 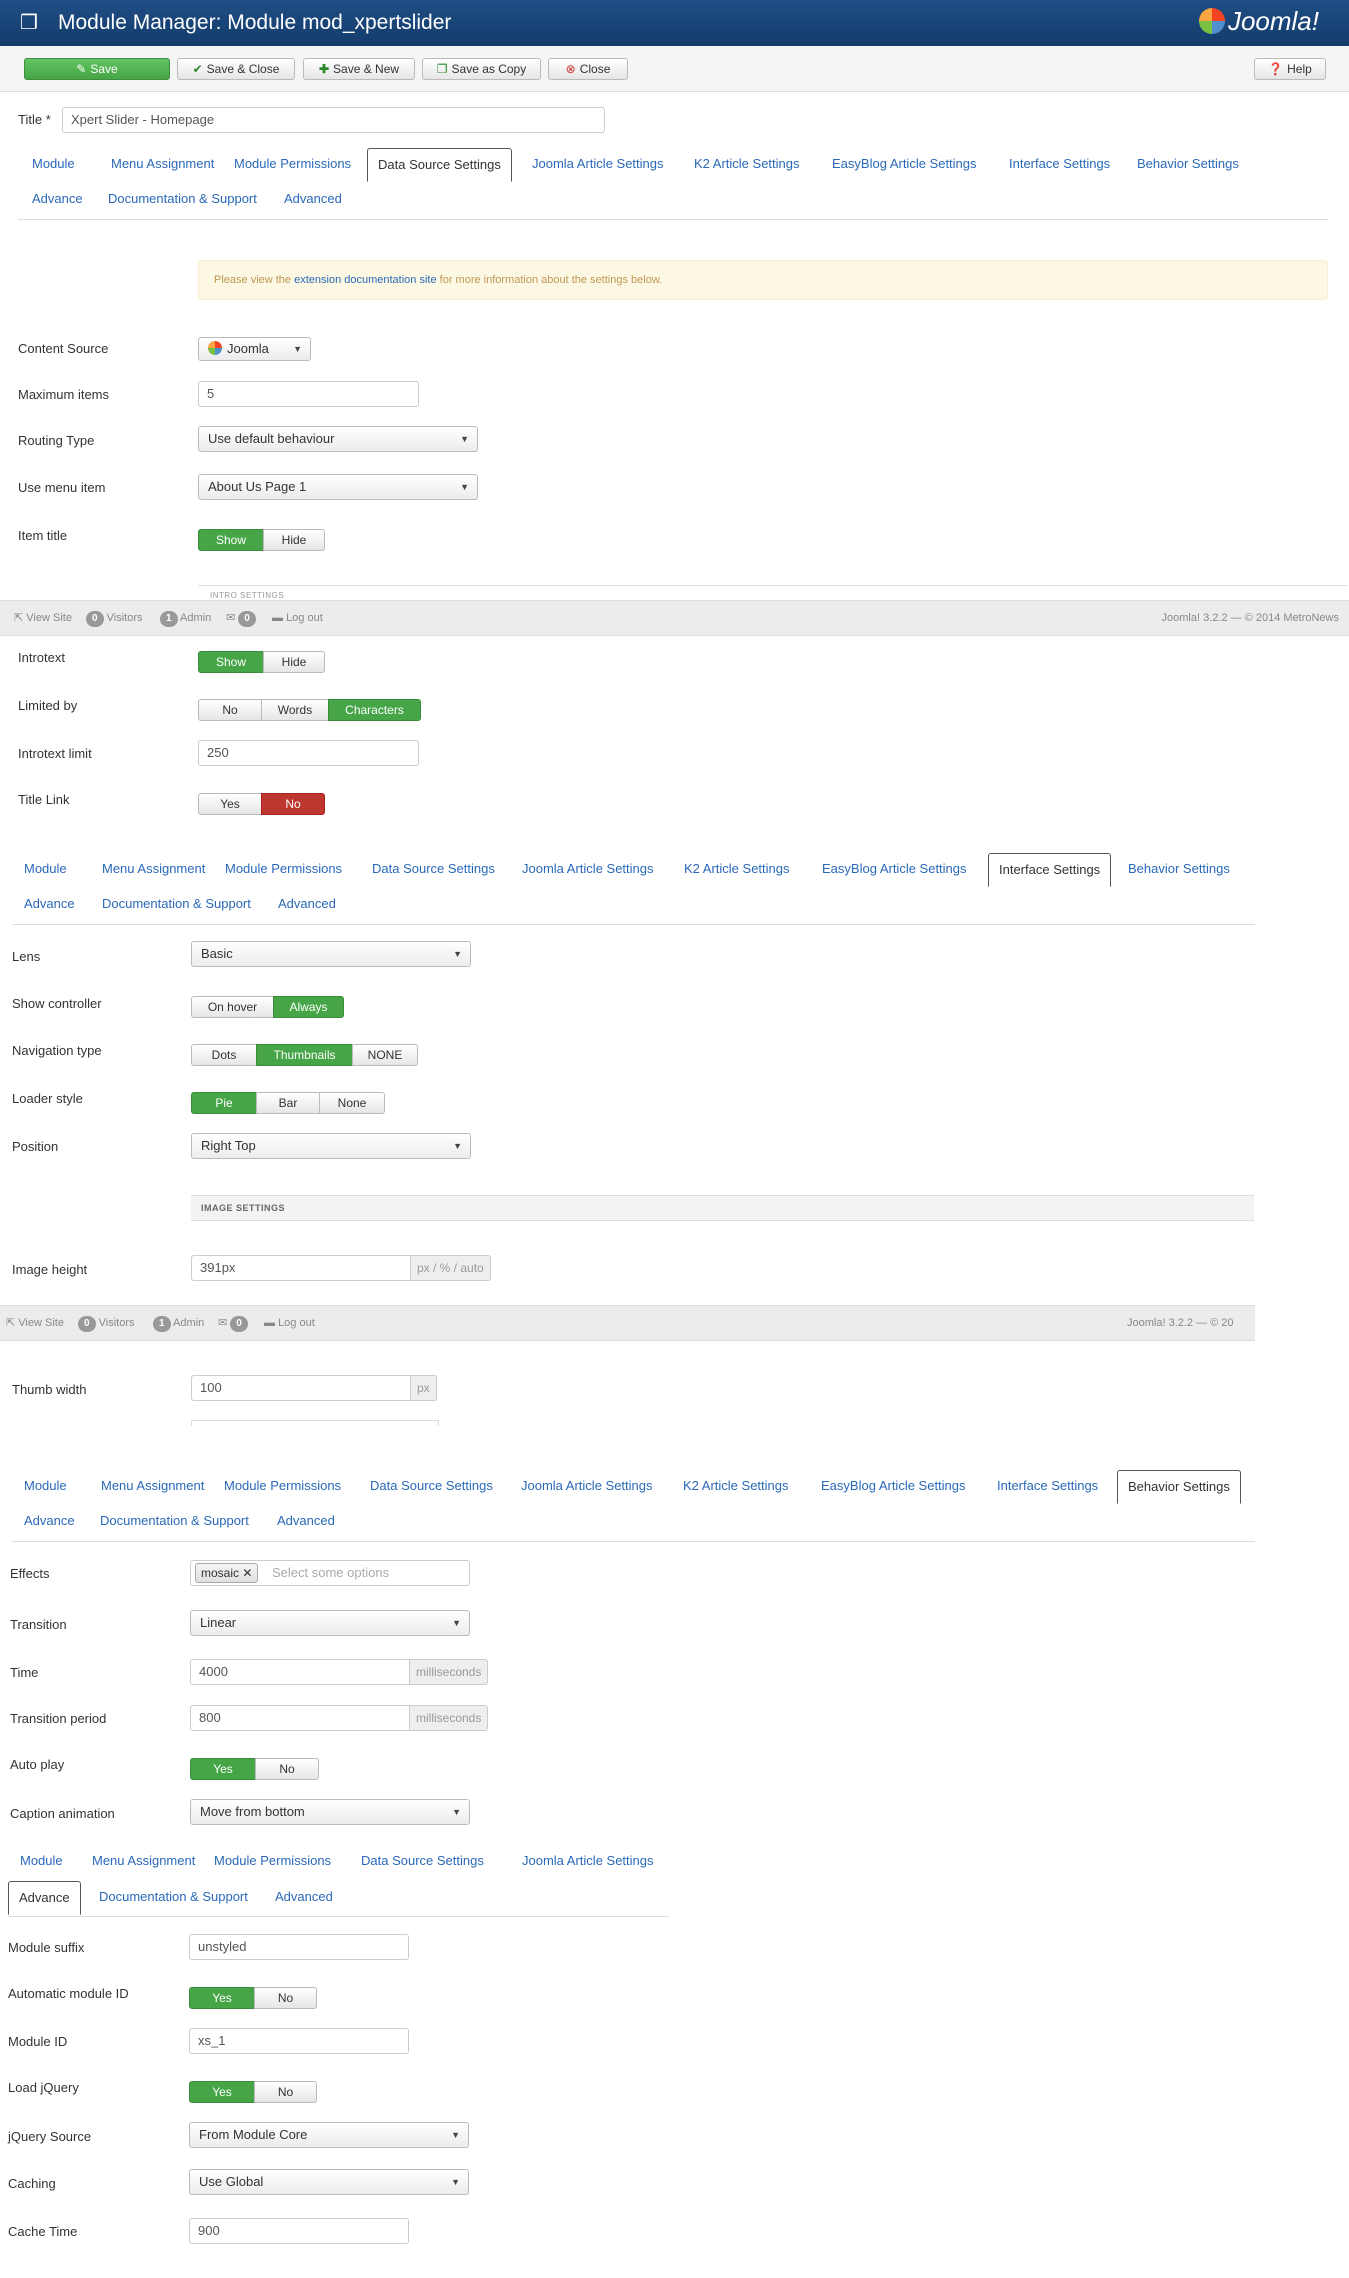 I want to click on auto-module-id-no: No, so click(x=285, y=1998).